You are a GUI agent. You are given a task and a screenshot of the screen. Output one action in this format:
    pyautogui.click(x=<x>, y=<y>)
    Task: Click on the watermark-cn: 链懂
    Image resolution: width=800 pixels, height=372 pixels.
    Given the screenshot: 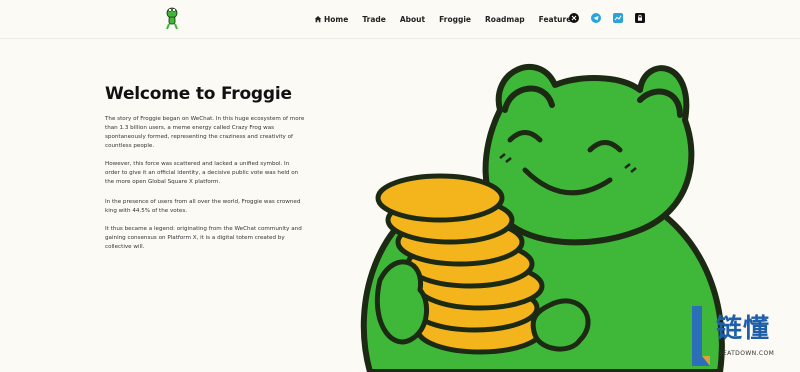 What is the action you would take?
    pyautogui.click(x=743, y=329)
    